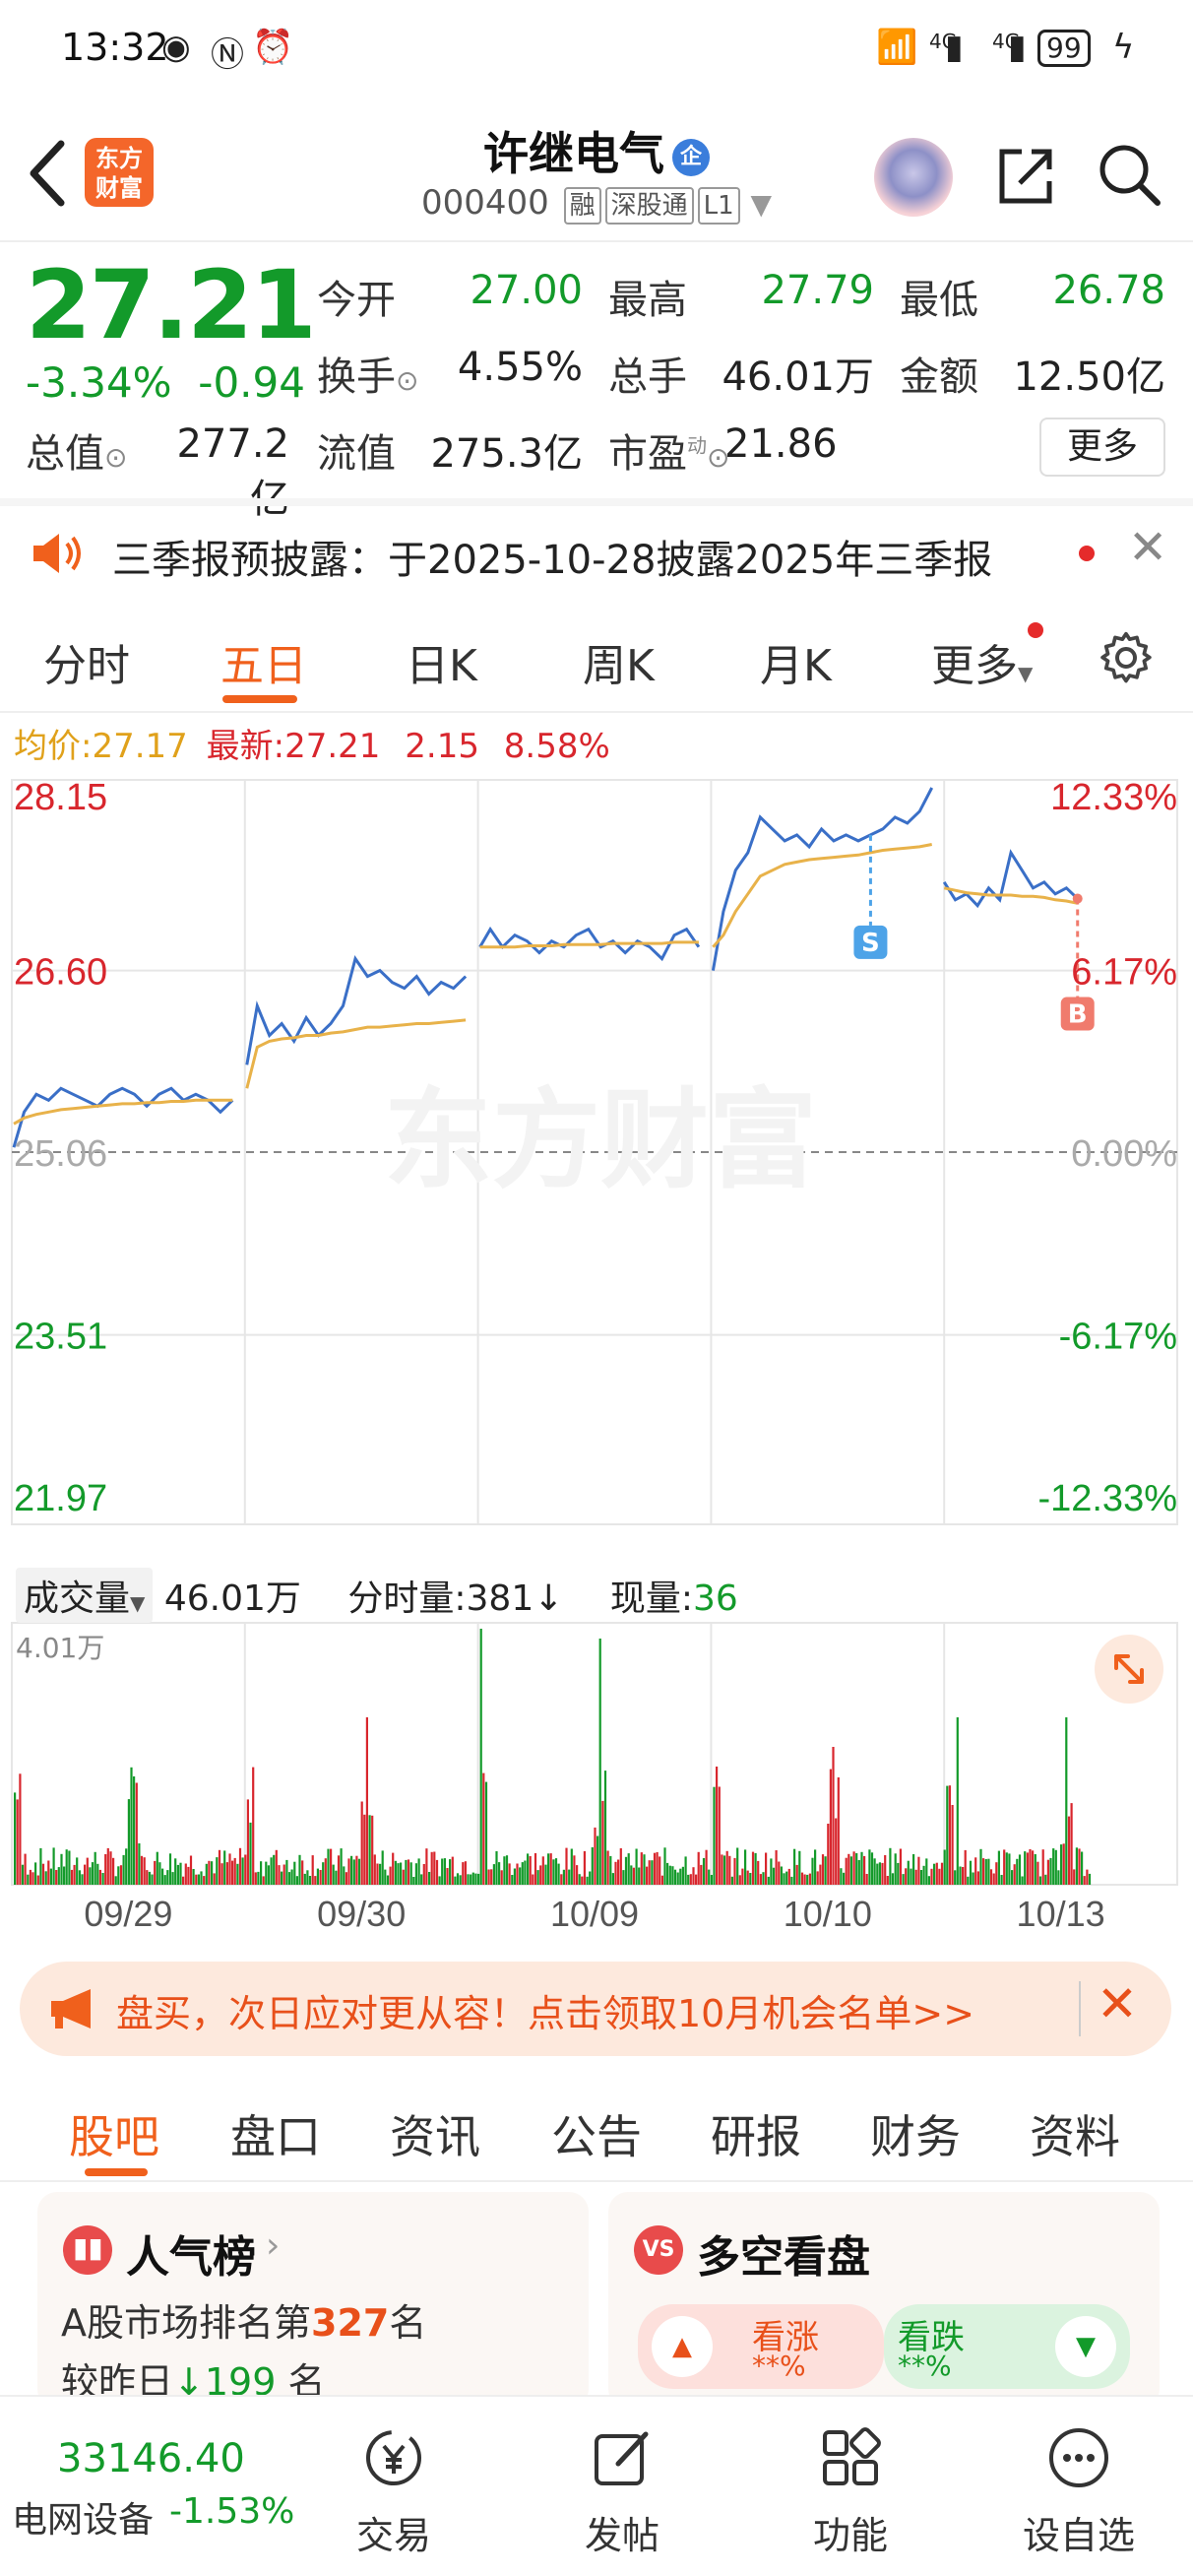  What do you see at coordinates (60, 1648) in the screenshot?
I see `volume-max-label: 4.01万` at bounding box center [60, 1648].